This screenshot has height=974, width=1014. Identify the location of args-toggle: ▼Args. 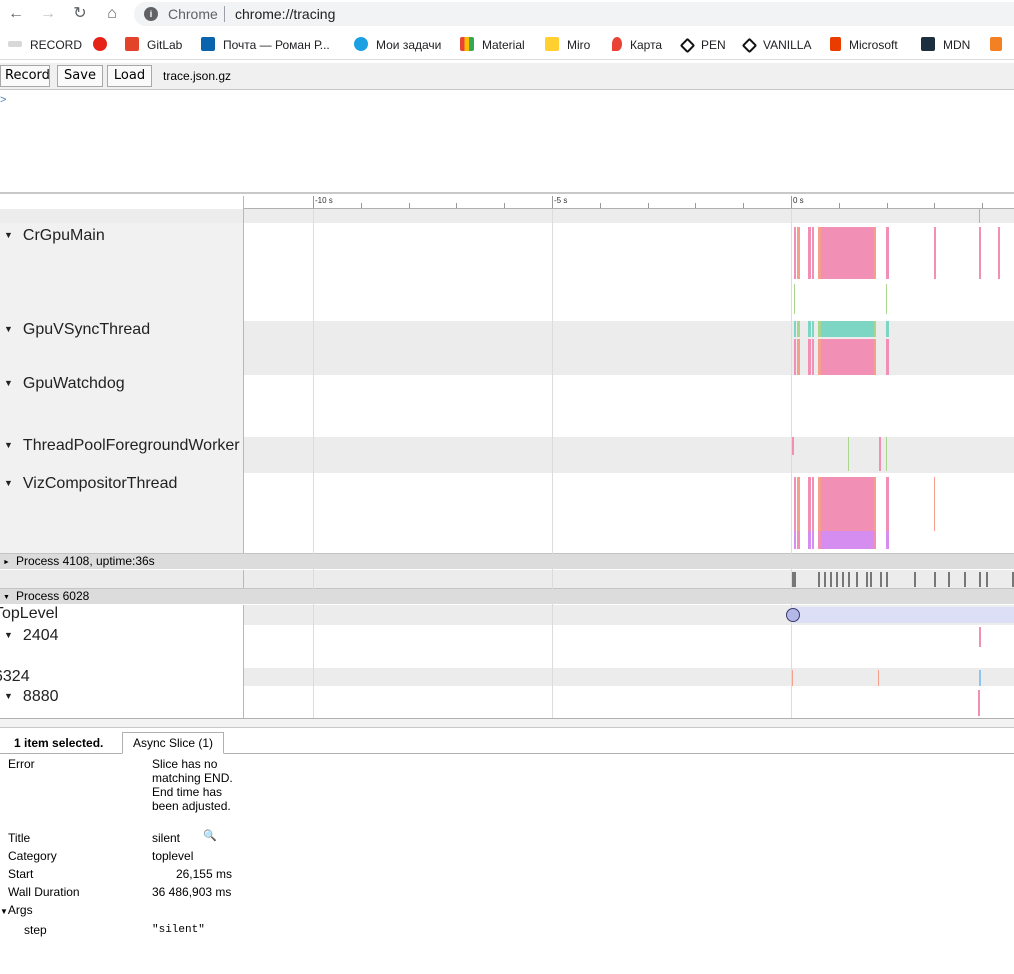
(16, 910).